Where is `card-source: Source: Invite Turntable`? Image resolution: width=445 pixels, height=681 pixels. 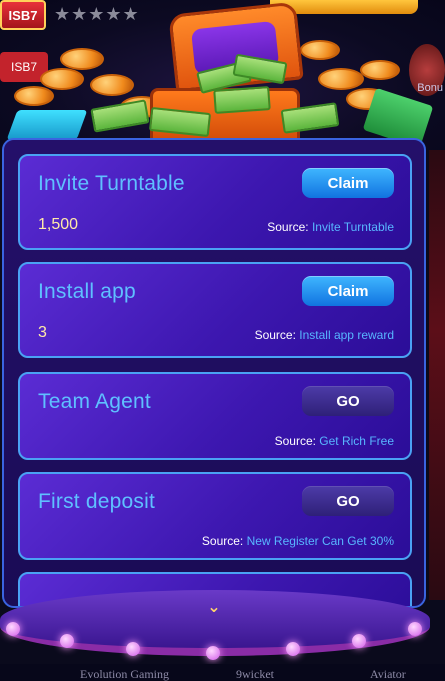 card-source: Source: Invite Turntable is located at coordinates (330, 227).